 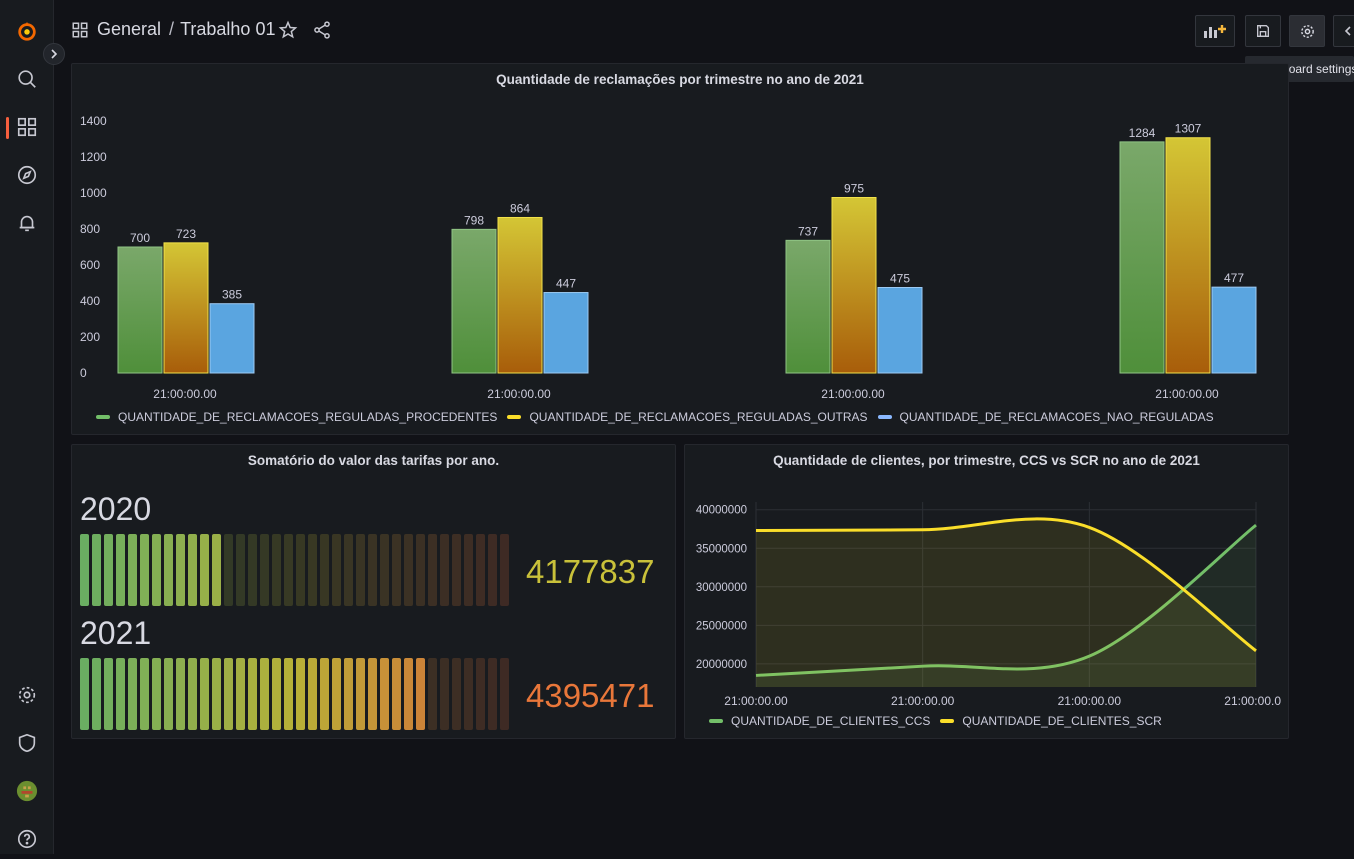 What do you see at coordinates (93, 193) in the screenshot?
I see `y-tick-label: 1000` at bounding box center [93, 193].